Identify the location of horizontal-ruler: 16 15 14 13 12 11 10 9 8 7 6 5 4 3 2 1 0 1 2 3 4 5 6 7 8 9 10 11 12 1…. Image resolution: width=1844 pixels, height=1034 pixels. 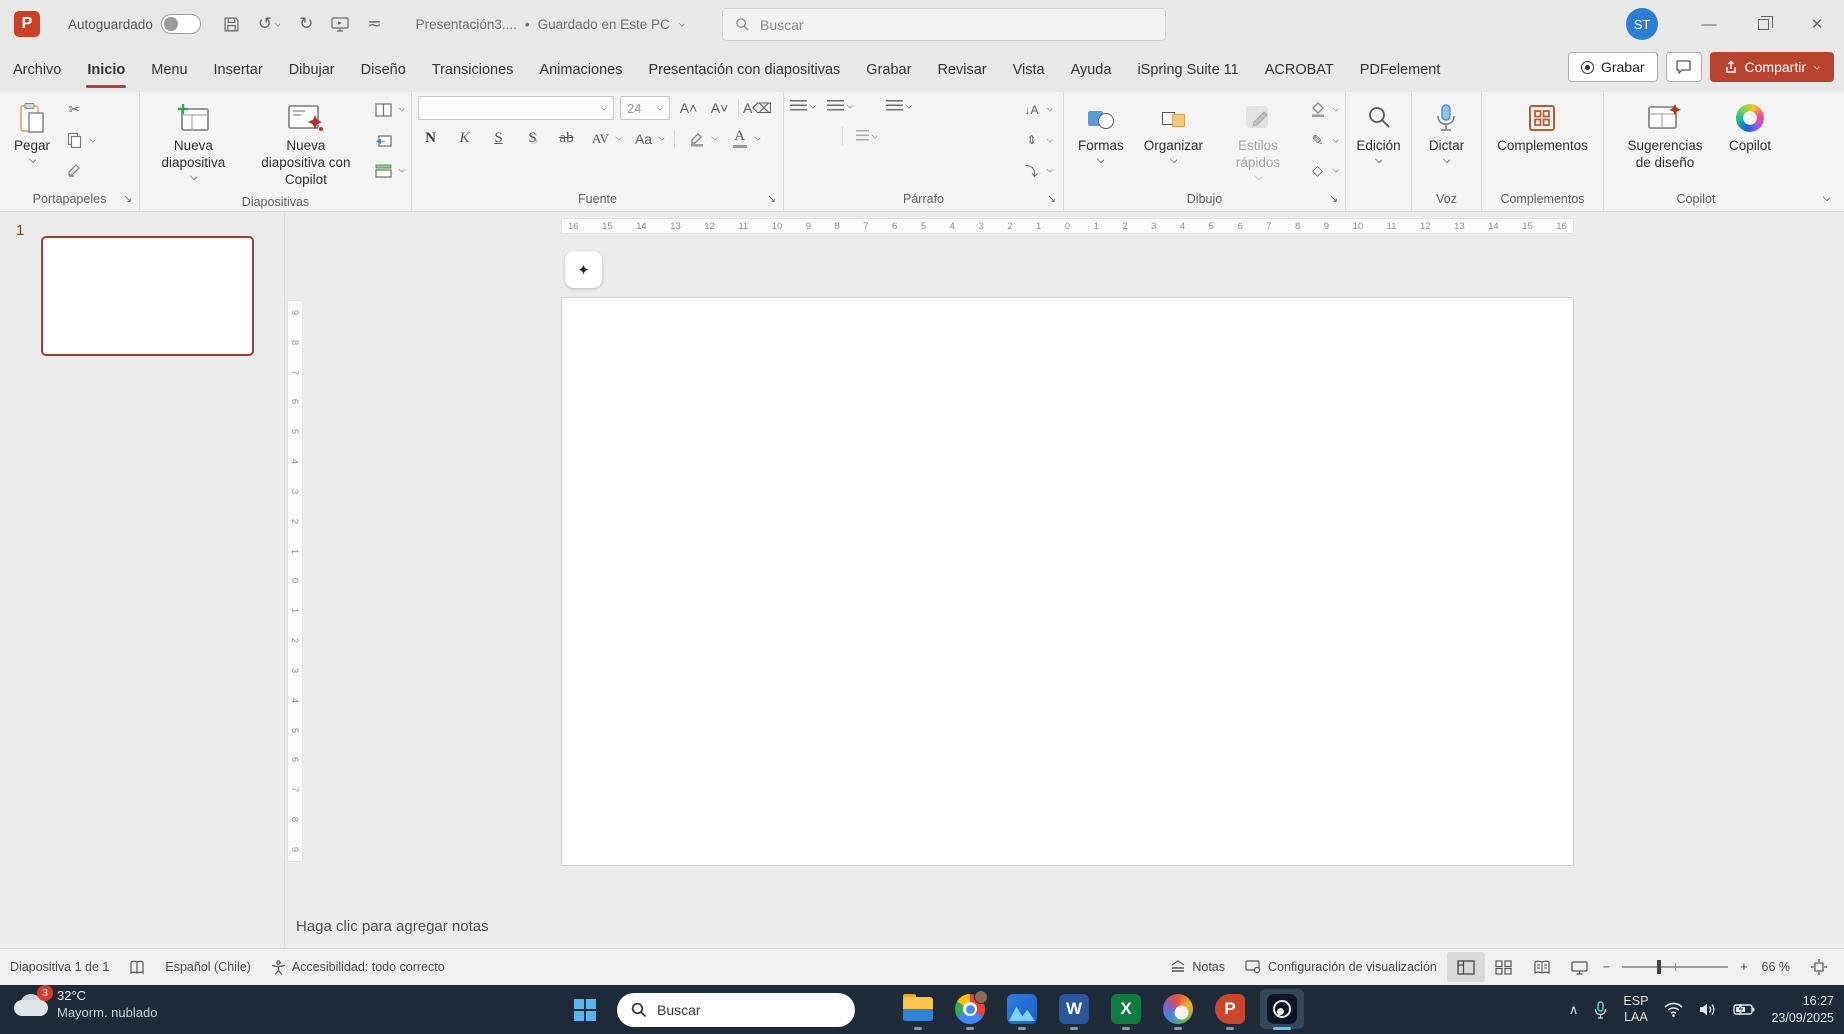
(1067, 226).